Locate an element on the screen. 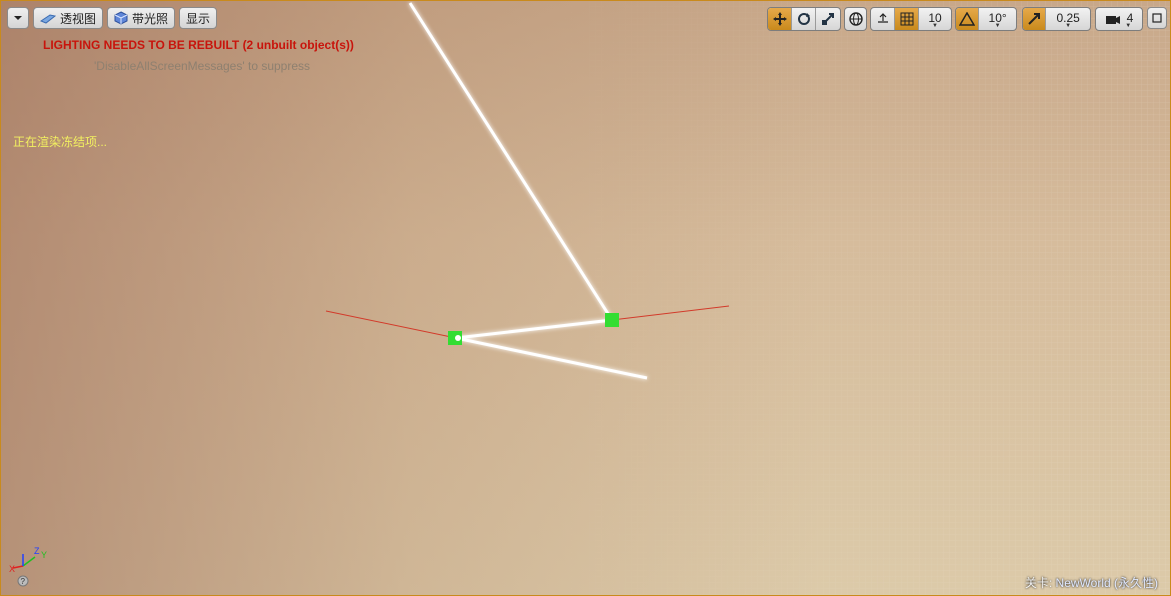 The width and height of the screenshot is (1171, 596). rotation-snap-group: 10° ▼ is located at coordinates (986, 19).